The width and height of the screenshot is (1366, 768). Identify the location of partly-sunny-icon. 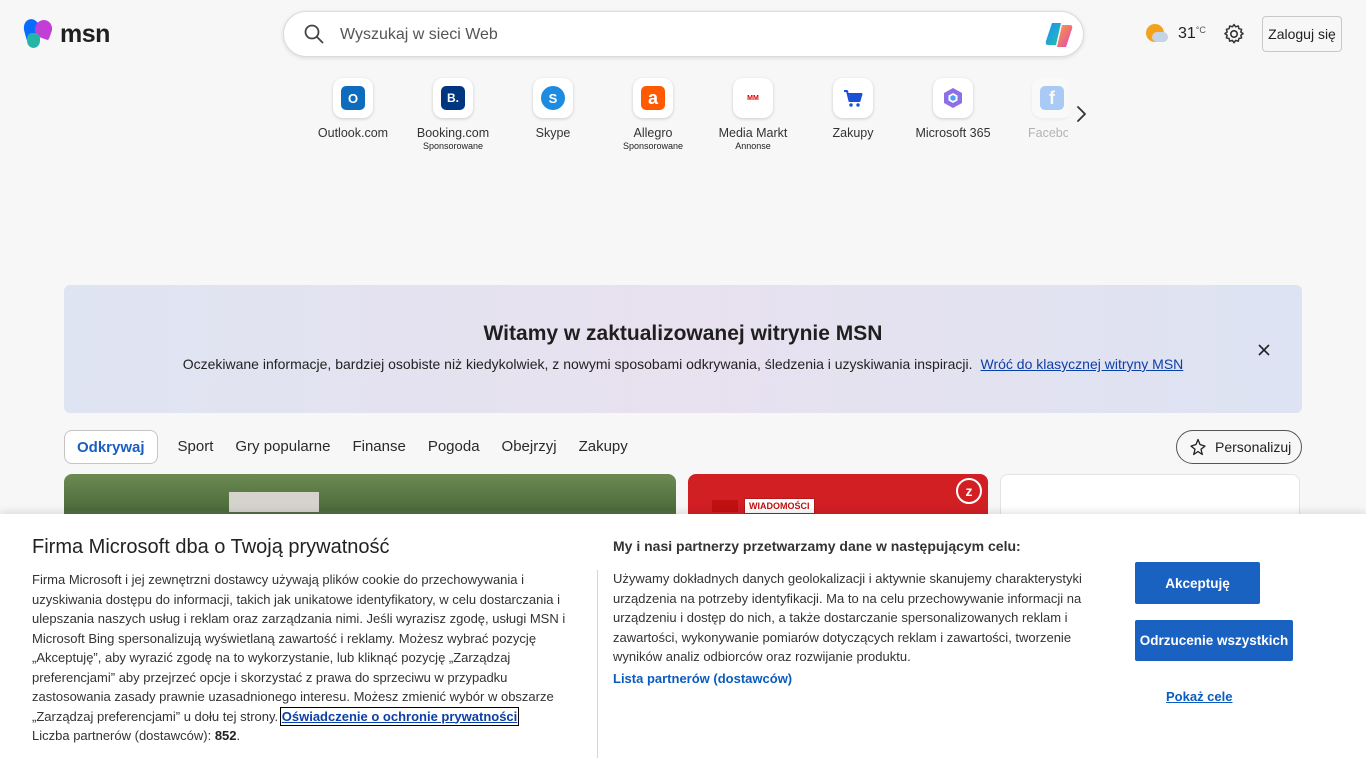
(1156, 34).